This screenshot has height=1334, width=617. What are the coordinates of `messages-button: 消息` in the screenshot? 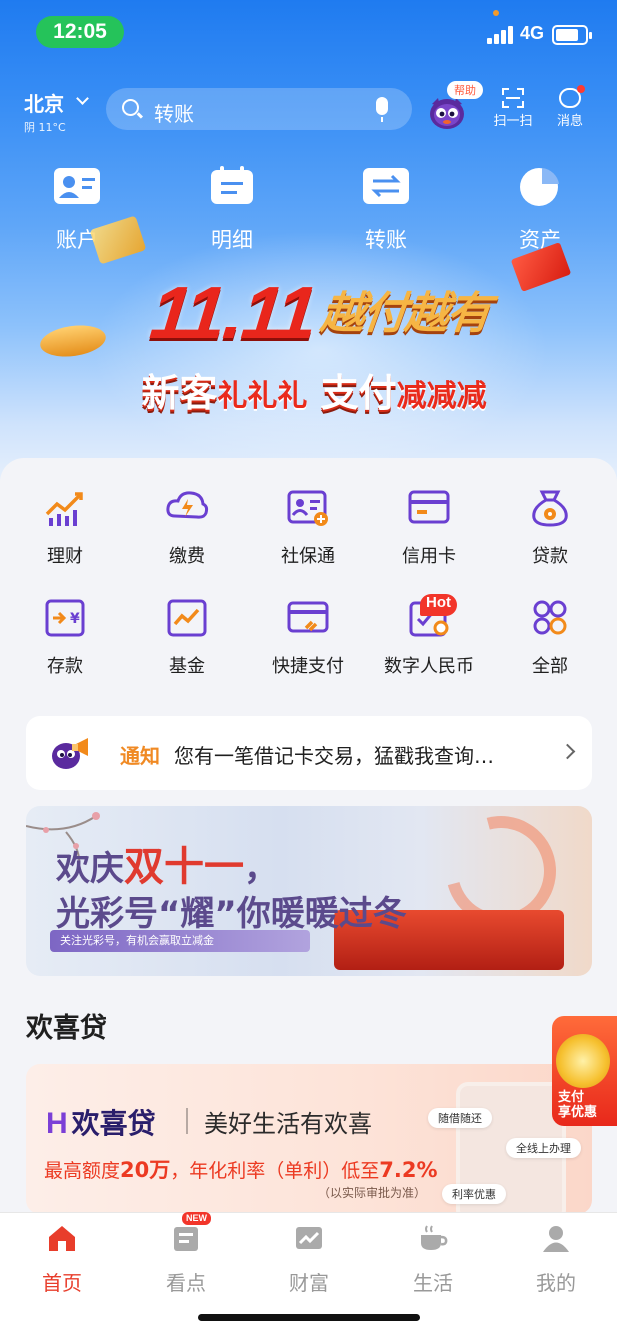 It's located at (570, 107).